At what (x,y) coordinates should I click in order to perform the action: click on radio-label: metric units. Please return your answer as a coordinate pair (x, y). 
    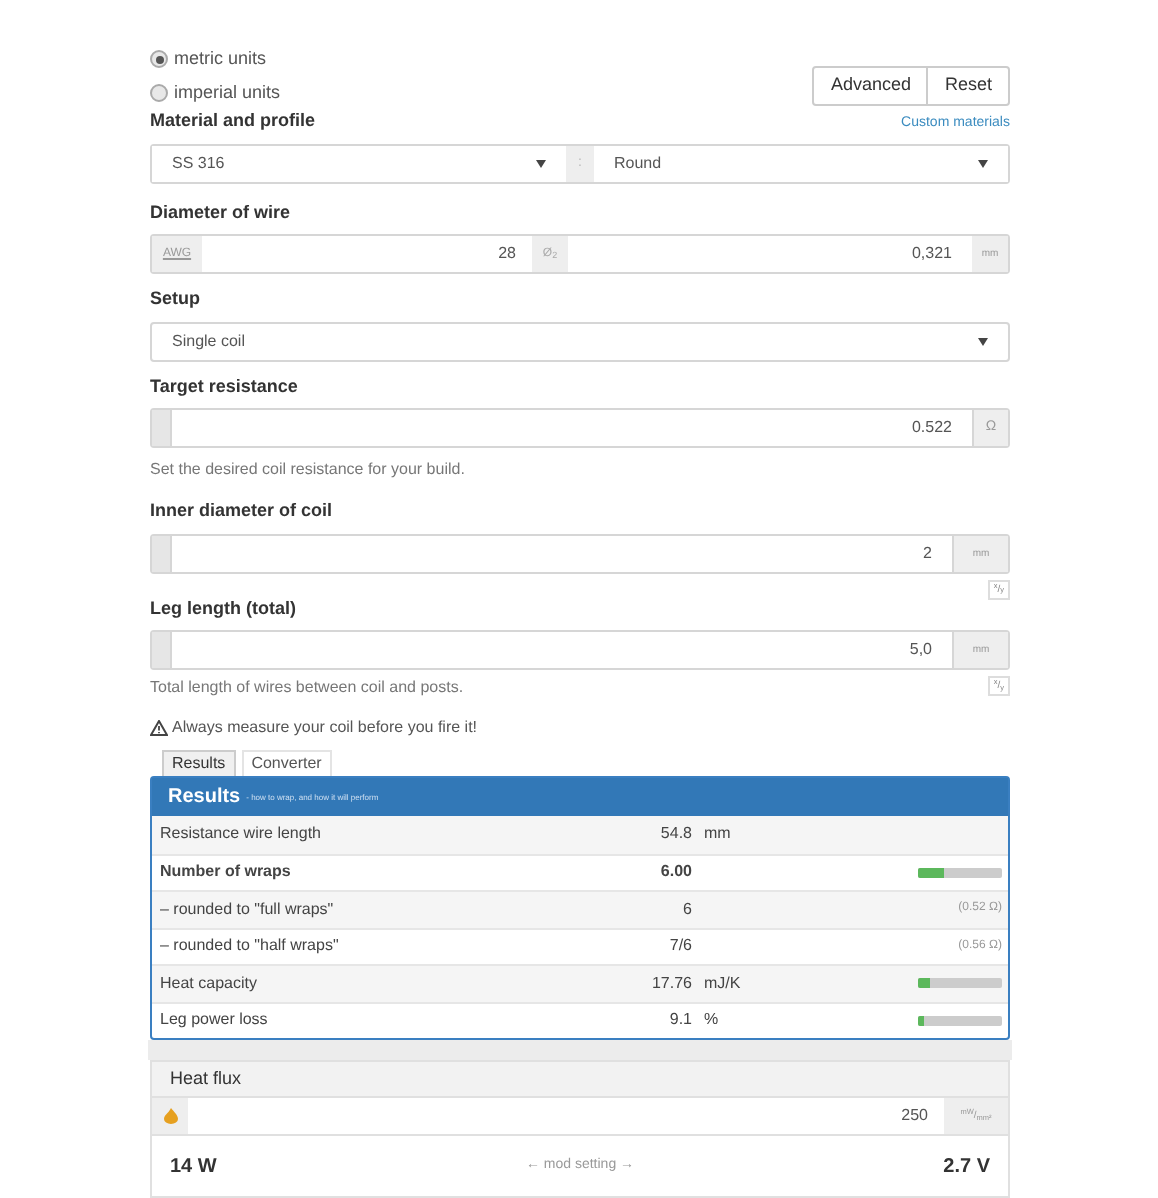
    Looking at the image, I should click on (220, 59).